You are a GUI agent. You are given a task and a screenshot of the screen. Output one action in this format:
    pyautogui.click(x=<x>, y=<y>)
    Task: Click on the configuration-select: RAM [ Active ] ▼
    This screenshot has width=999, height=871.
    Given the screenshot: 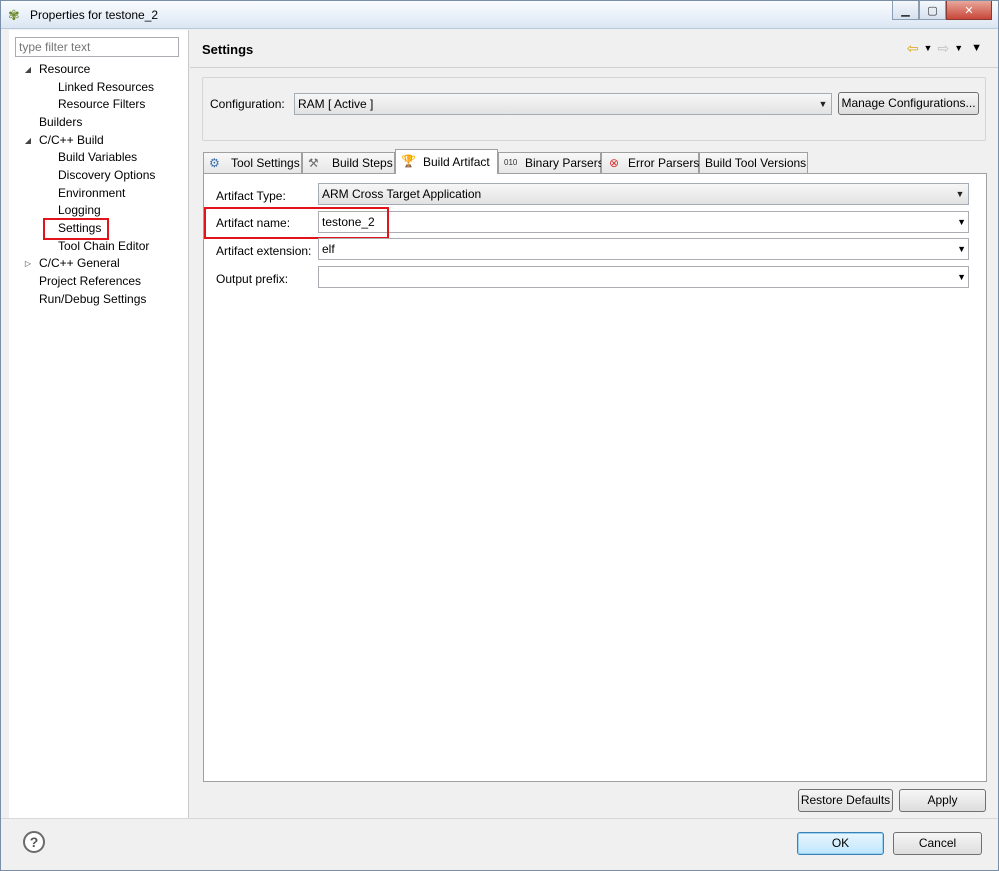 What is the action you would take?
    pyautogui.click(x=563, y=104)
    